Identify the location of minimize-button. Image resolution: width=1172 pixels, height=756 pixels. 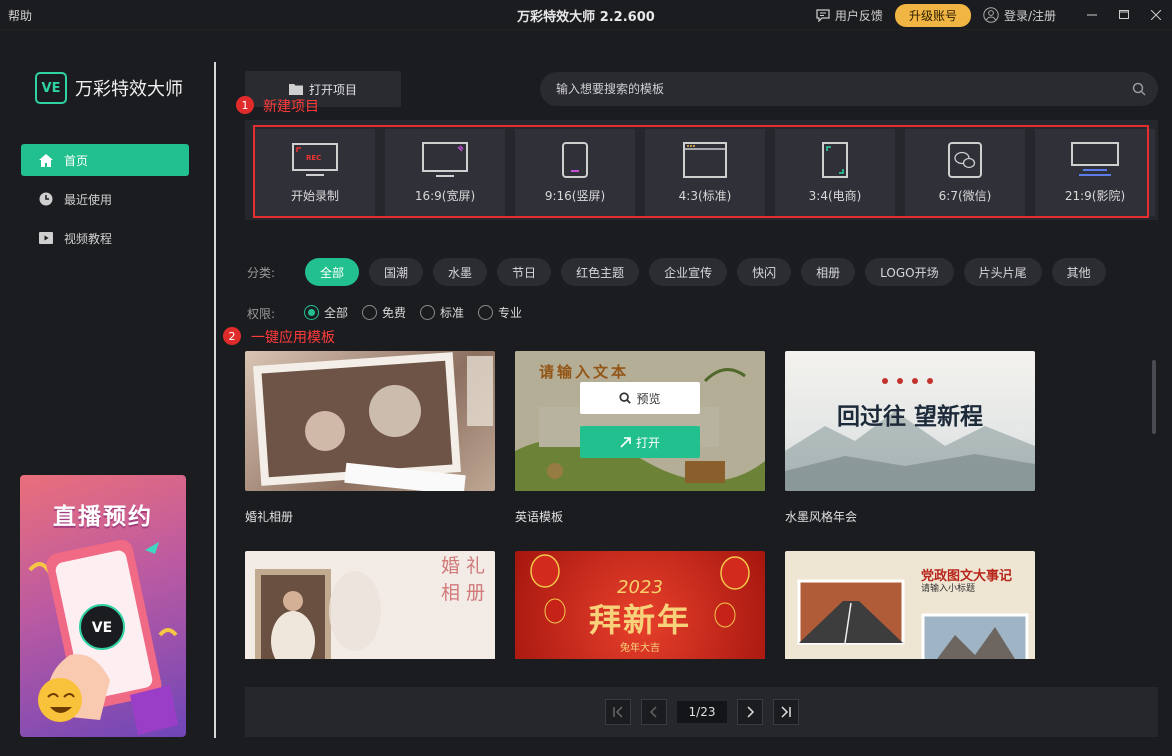
(1092, 15).